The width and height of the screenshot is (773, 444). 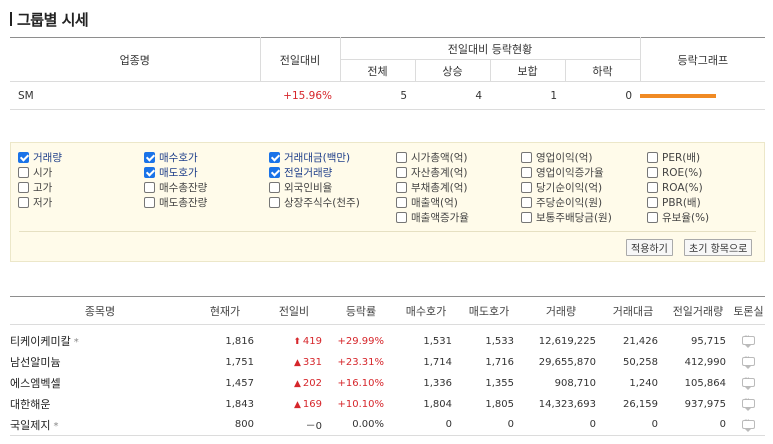 What do you see at coordinates (437, 383) in the screenshot?
I see `bid-cell: 1,336` at bounding box center [437, 383].